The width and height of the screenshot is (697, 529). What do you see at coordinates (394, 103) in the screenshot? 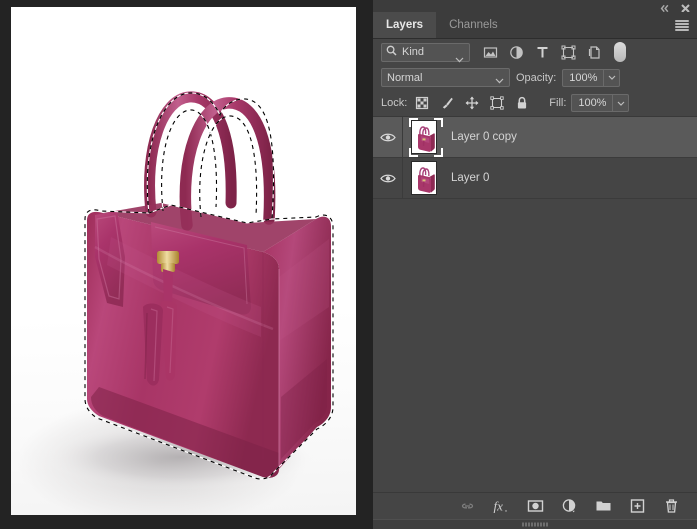
I see `lock-label: Lock:` at bounding box center [394, 103].